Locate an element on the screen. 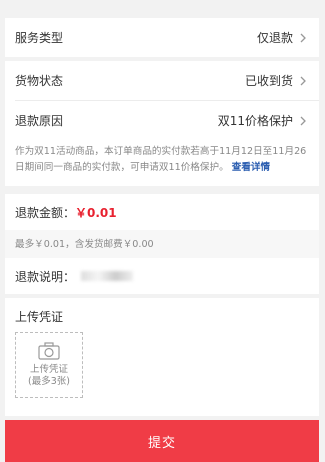 The image size is (325, 462). view-details-link: 查看详情 is located at coordinates (251, 167).